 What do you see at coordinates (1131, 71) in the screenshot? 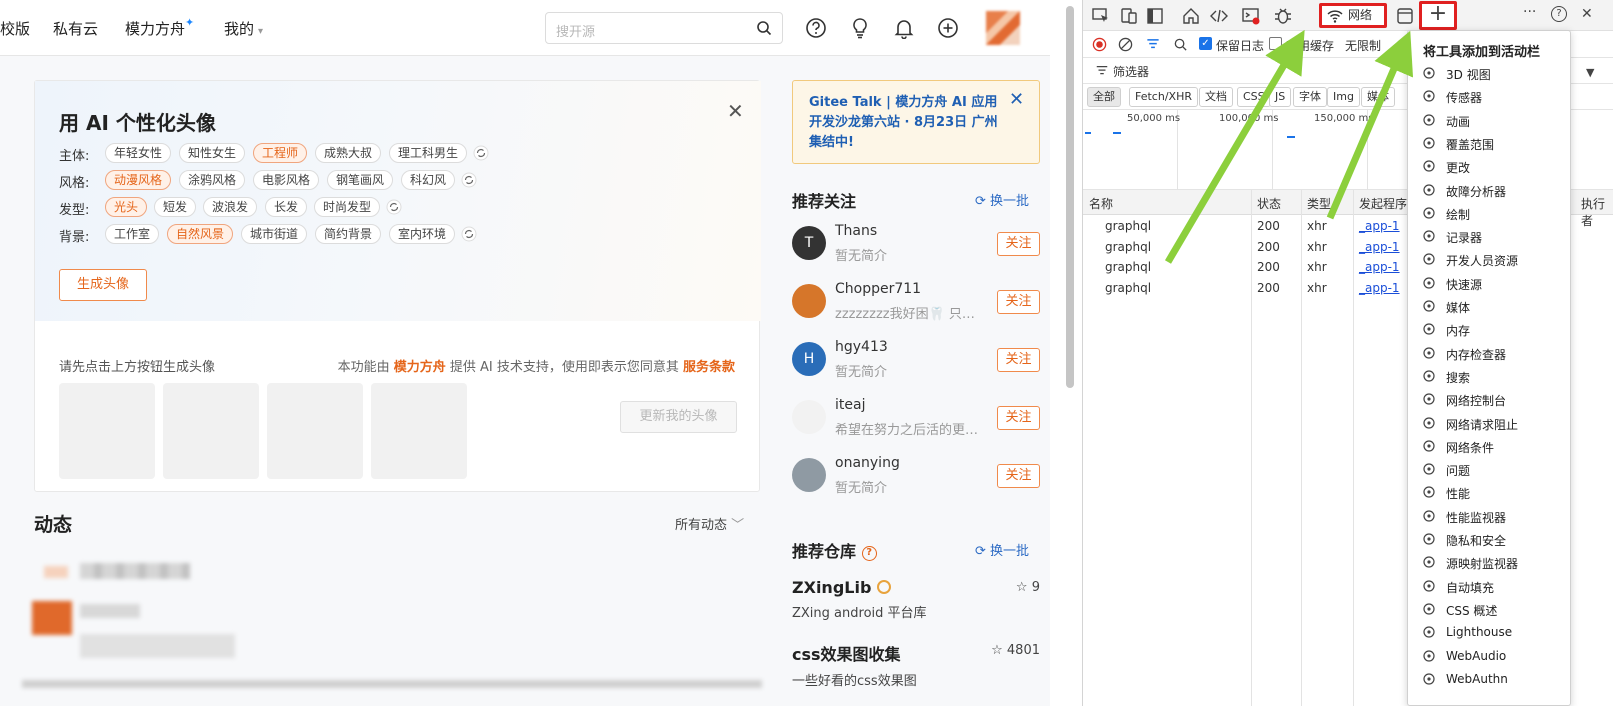
I see `filter-input: 筛选器` at bounding box center [1131, 71].